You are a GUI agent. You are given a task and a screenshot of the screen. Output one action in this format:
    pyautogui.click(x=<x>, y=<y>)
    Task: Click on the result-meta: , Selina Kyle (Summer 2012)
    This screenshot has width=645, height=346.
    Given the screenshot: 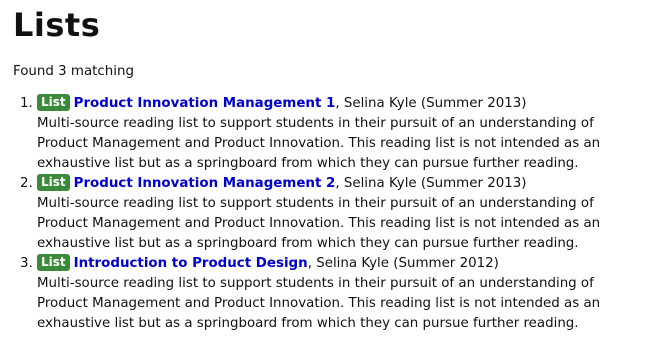 What is the action you would take?
    pyautogui.click(x=403, y=263)
    